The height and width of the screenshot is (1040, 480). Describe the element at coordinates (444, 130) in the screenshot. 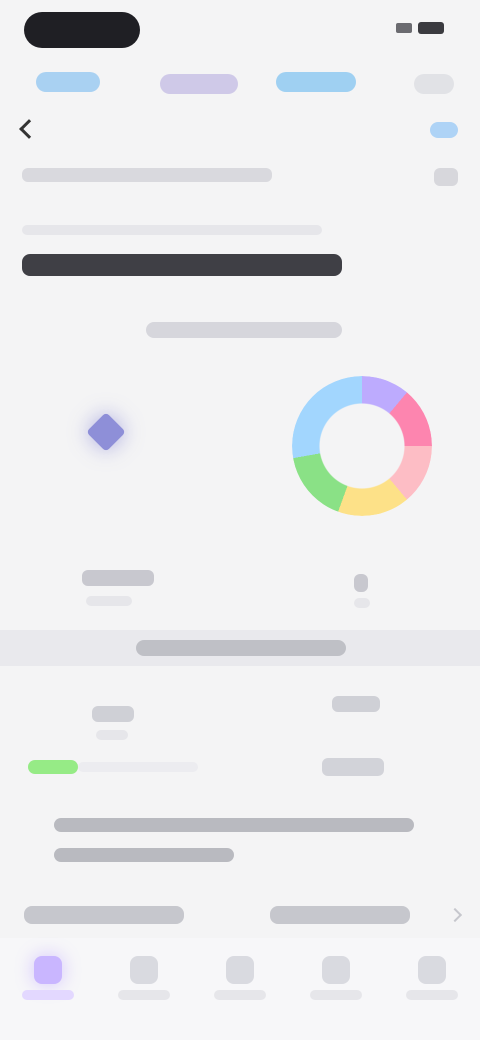

I see `cloud-icon` at that location.